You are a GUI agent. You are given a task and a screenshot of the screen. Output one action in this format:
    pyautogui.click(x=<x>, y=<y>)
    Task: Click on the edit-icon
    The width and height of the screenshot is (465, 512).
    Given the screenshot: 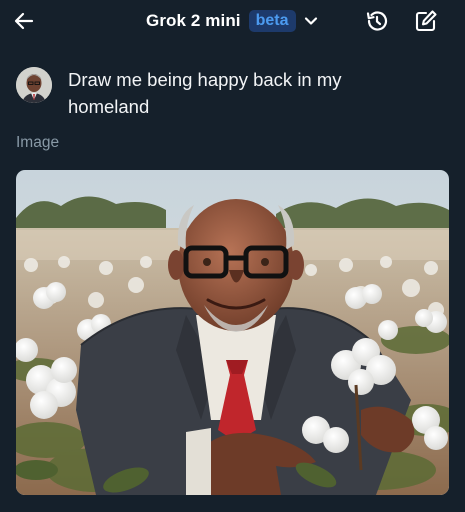 What is the action you would take?
    pyautogui.click(x=426, y=21)
    